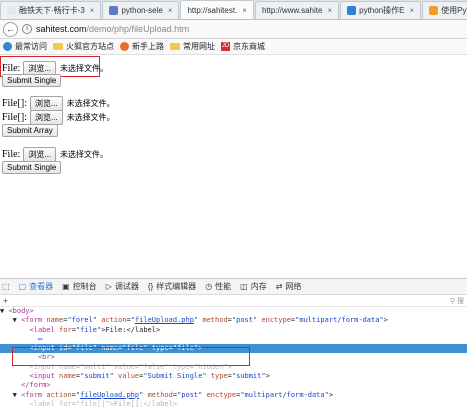 This screenshot has height=414, width=467. What do you see at coordinates (243, 46) in the screenshot?
I see `bookmark-jd: JD 京东商城` at bounding box center [243, 46].